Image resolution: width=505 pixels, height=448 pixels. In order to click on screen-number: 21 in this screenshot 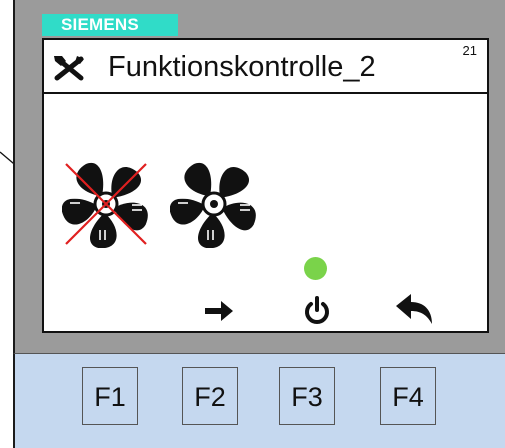, I will do `click(469, 50)`.